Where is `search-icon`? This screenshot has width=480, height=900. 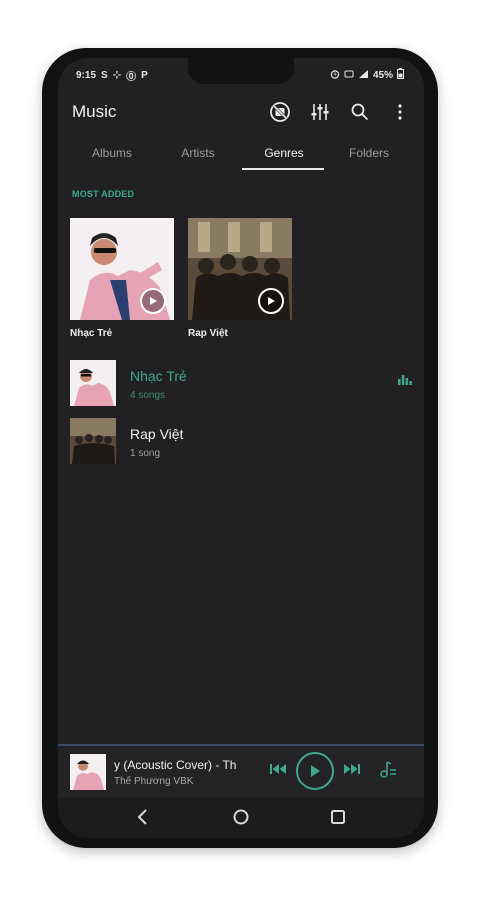
search-icon is located at coordinates (360, 112).